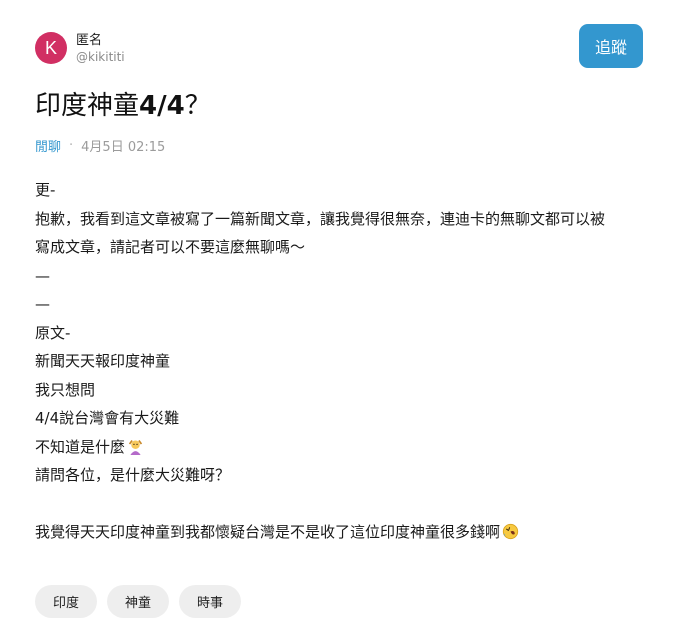 The width and height of the screenshot is (688, 623). I want to click on content-line: 寫成文章，請記者可以不要這麼無聊嗎～, so click(345, 247).